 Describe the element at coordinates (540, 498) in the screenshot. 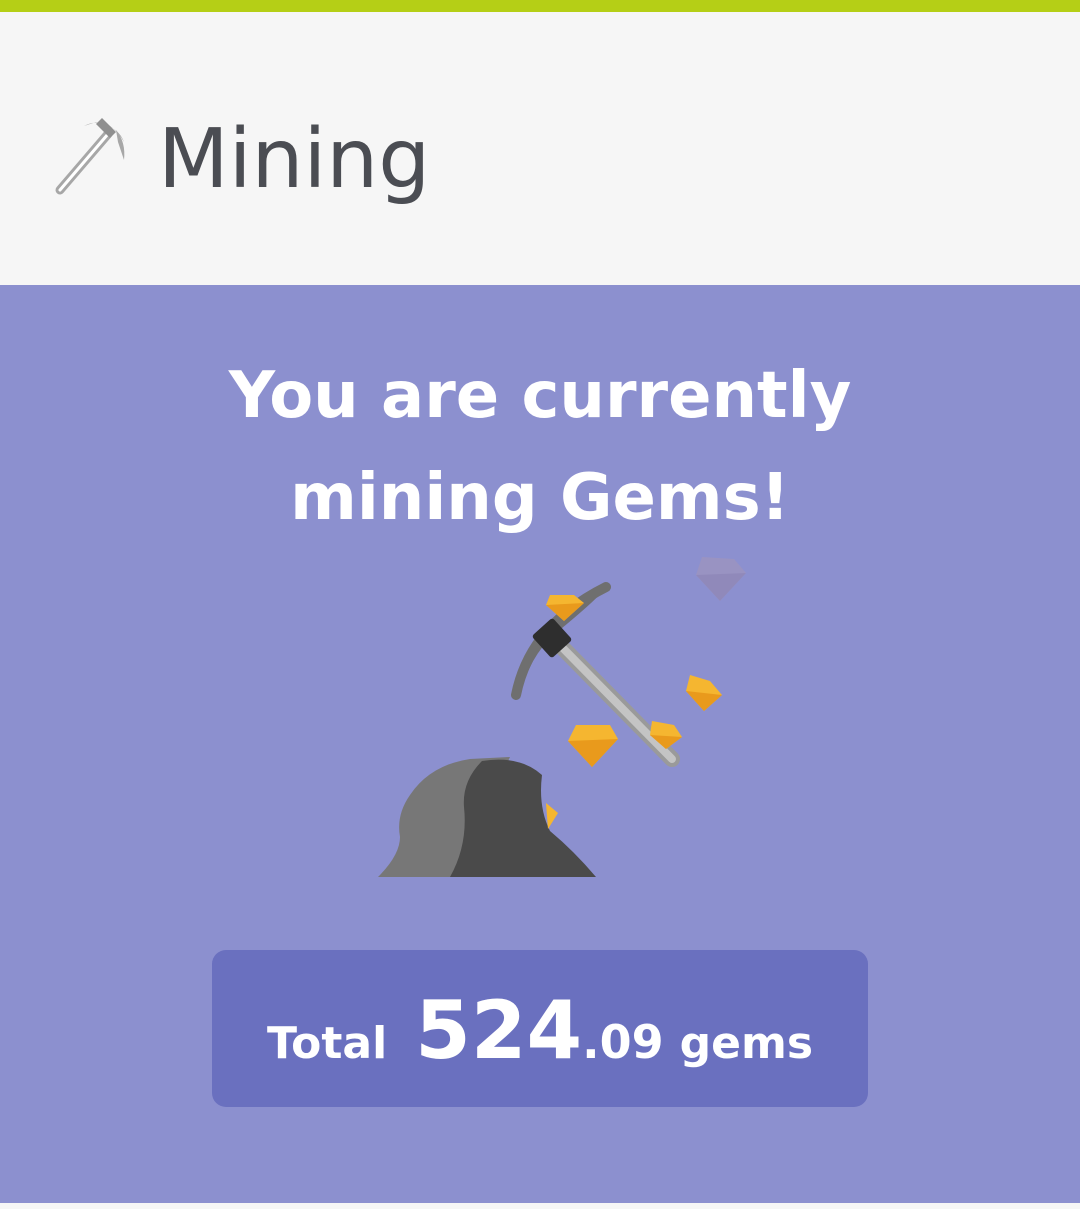

I see `status-line-2: mining Gems!` at that location.